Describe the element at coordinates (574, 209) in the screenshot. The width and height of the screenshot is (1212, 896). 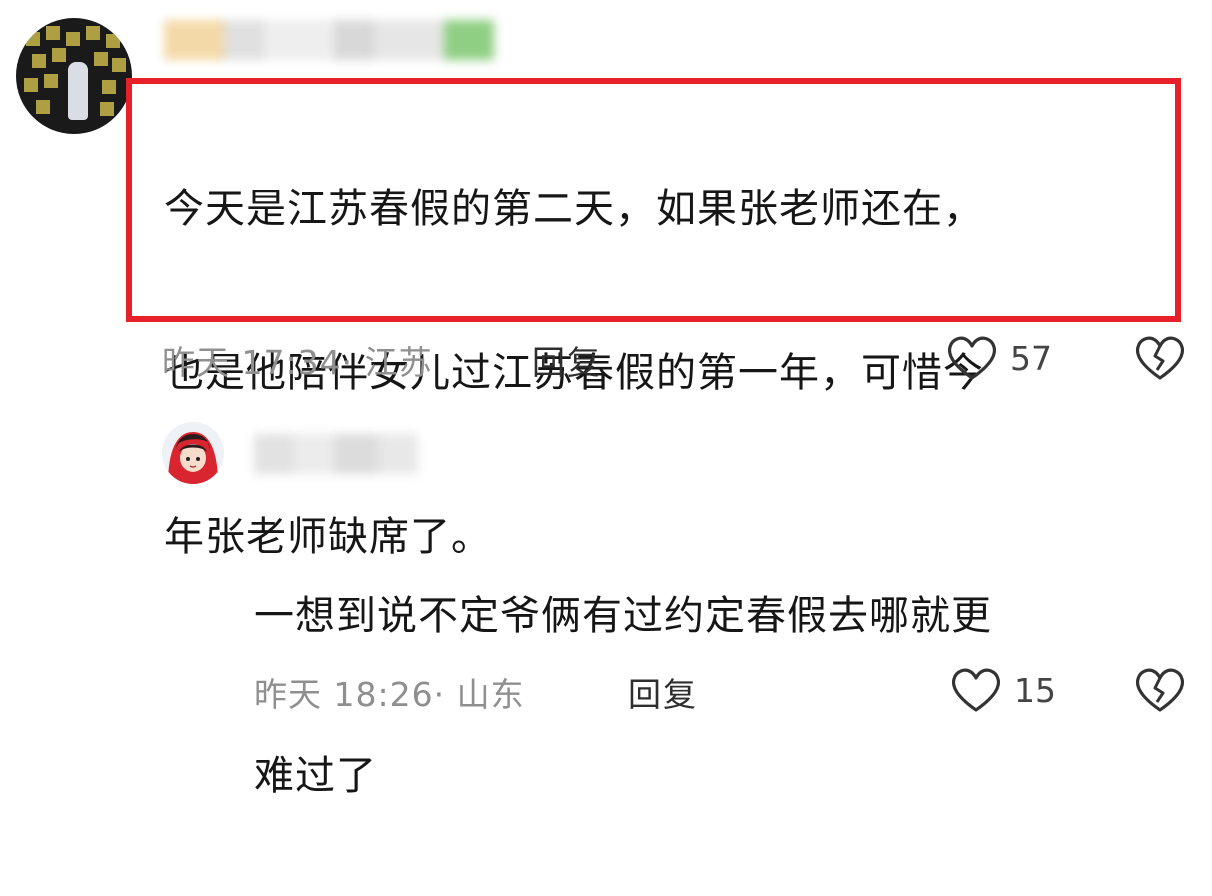
I see `comment-text-line: 今天是江苏春假的第二天，如果张老师还在，` at that location.